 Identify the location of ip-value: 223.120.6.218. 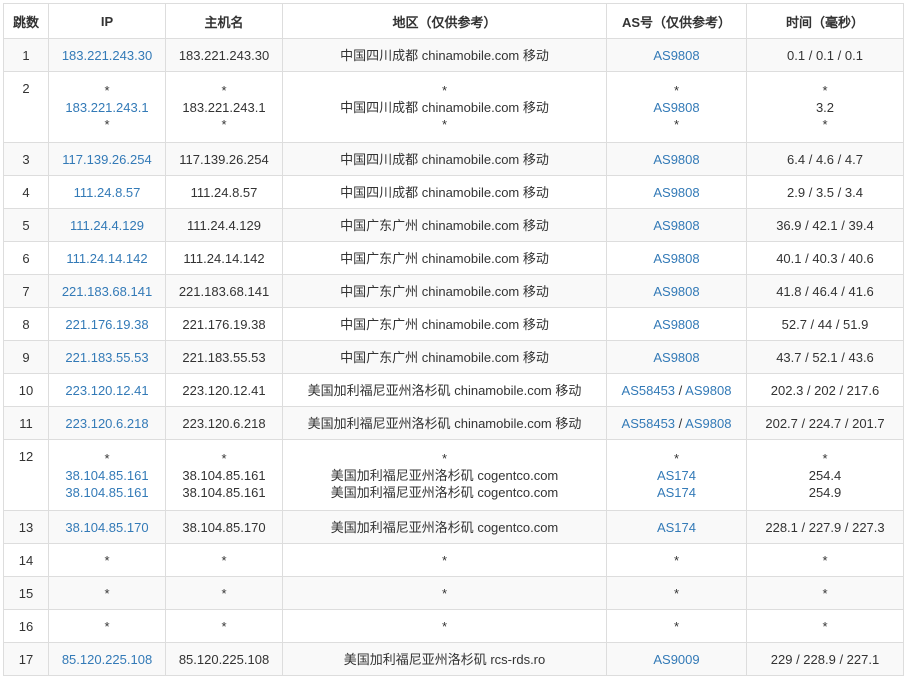
(107, 423).